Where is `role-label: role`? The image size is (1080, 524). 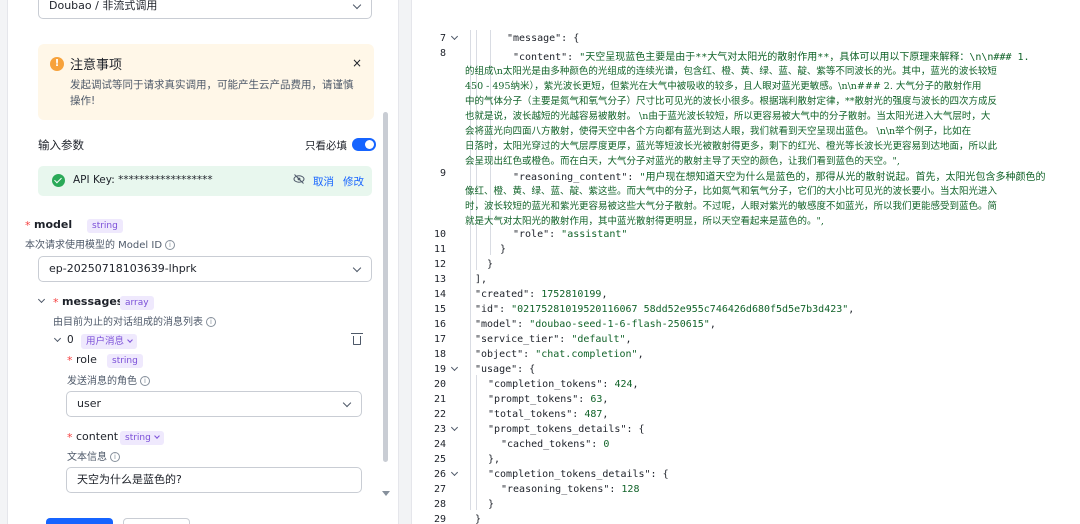
role-label: role is located at coordinates (86, 359).